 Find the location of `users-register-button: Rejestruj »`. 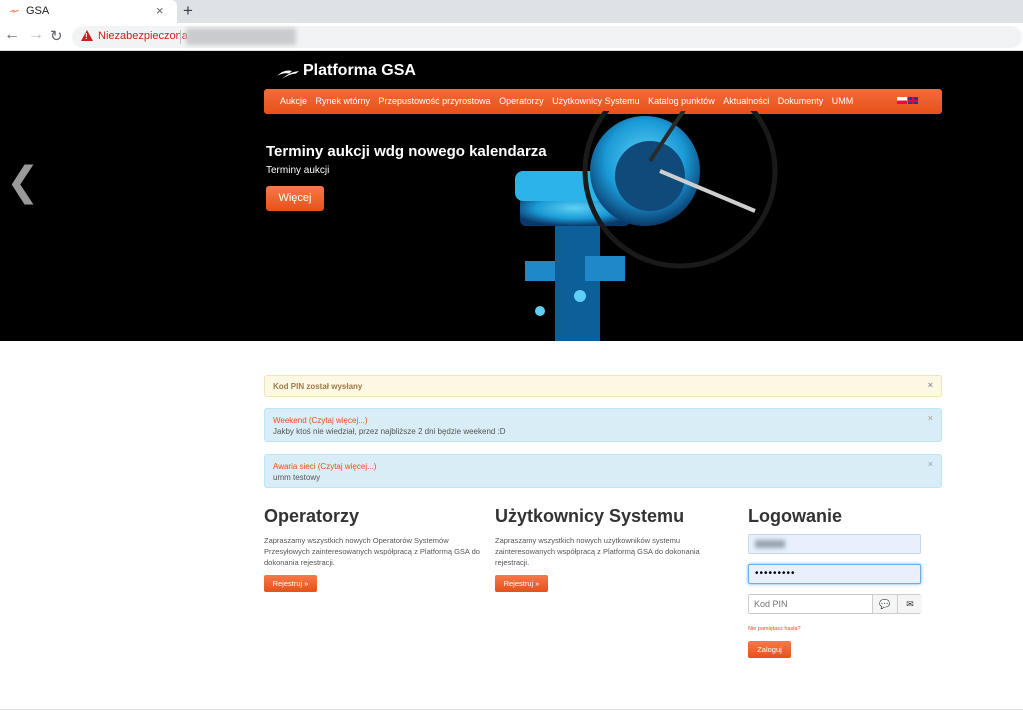

users-register-button: Rejestruj » is located at coordinates (521, 583).